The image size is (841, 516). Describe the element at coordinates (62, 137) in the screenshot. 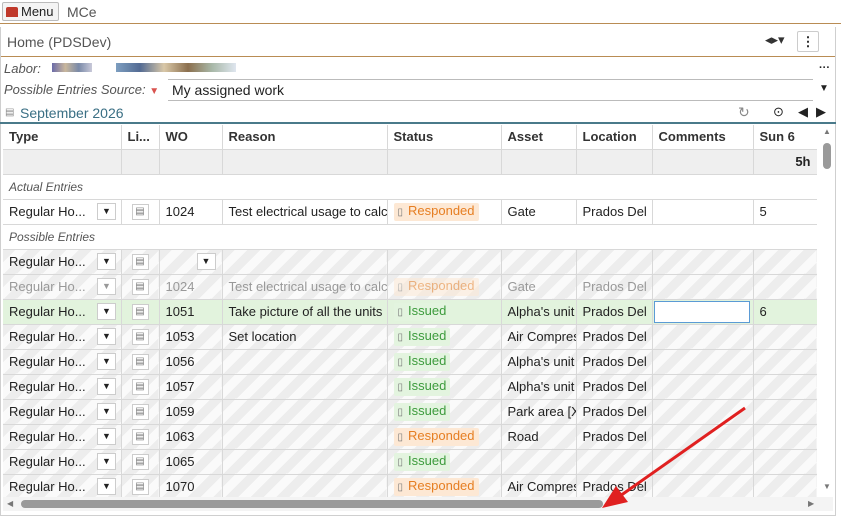

I see `col-type: Type` at that location.